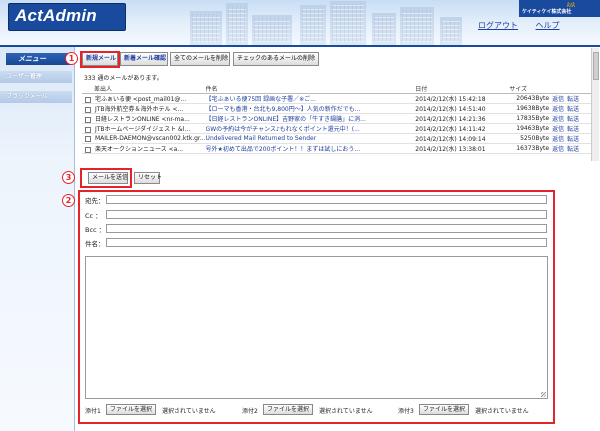 The image size is (600, 431). I want to click on callout-3-highlight, so click(106, 178).